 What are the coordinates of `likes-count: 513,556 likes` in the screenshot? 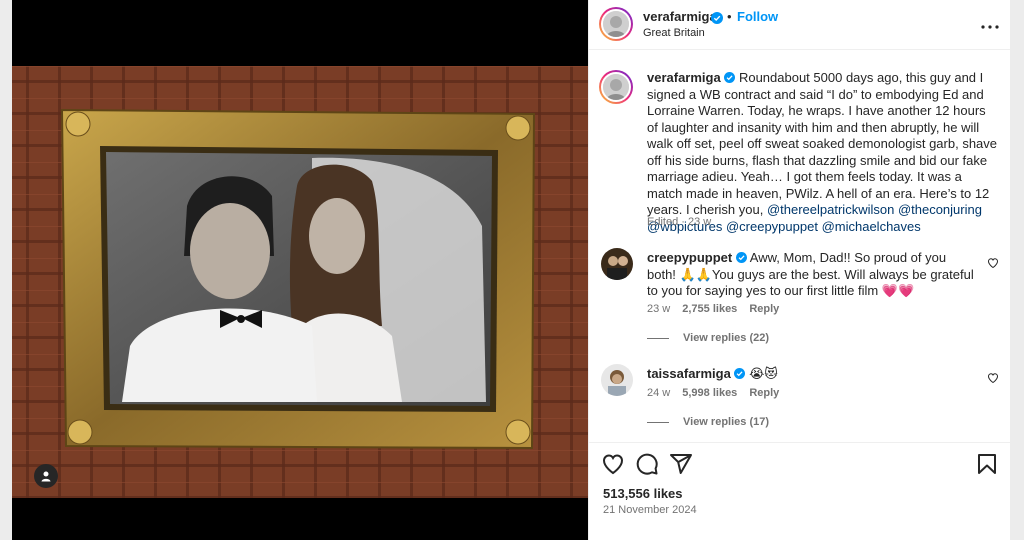 It's located at (643, 493).